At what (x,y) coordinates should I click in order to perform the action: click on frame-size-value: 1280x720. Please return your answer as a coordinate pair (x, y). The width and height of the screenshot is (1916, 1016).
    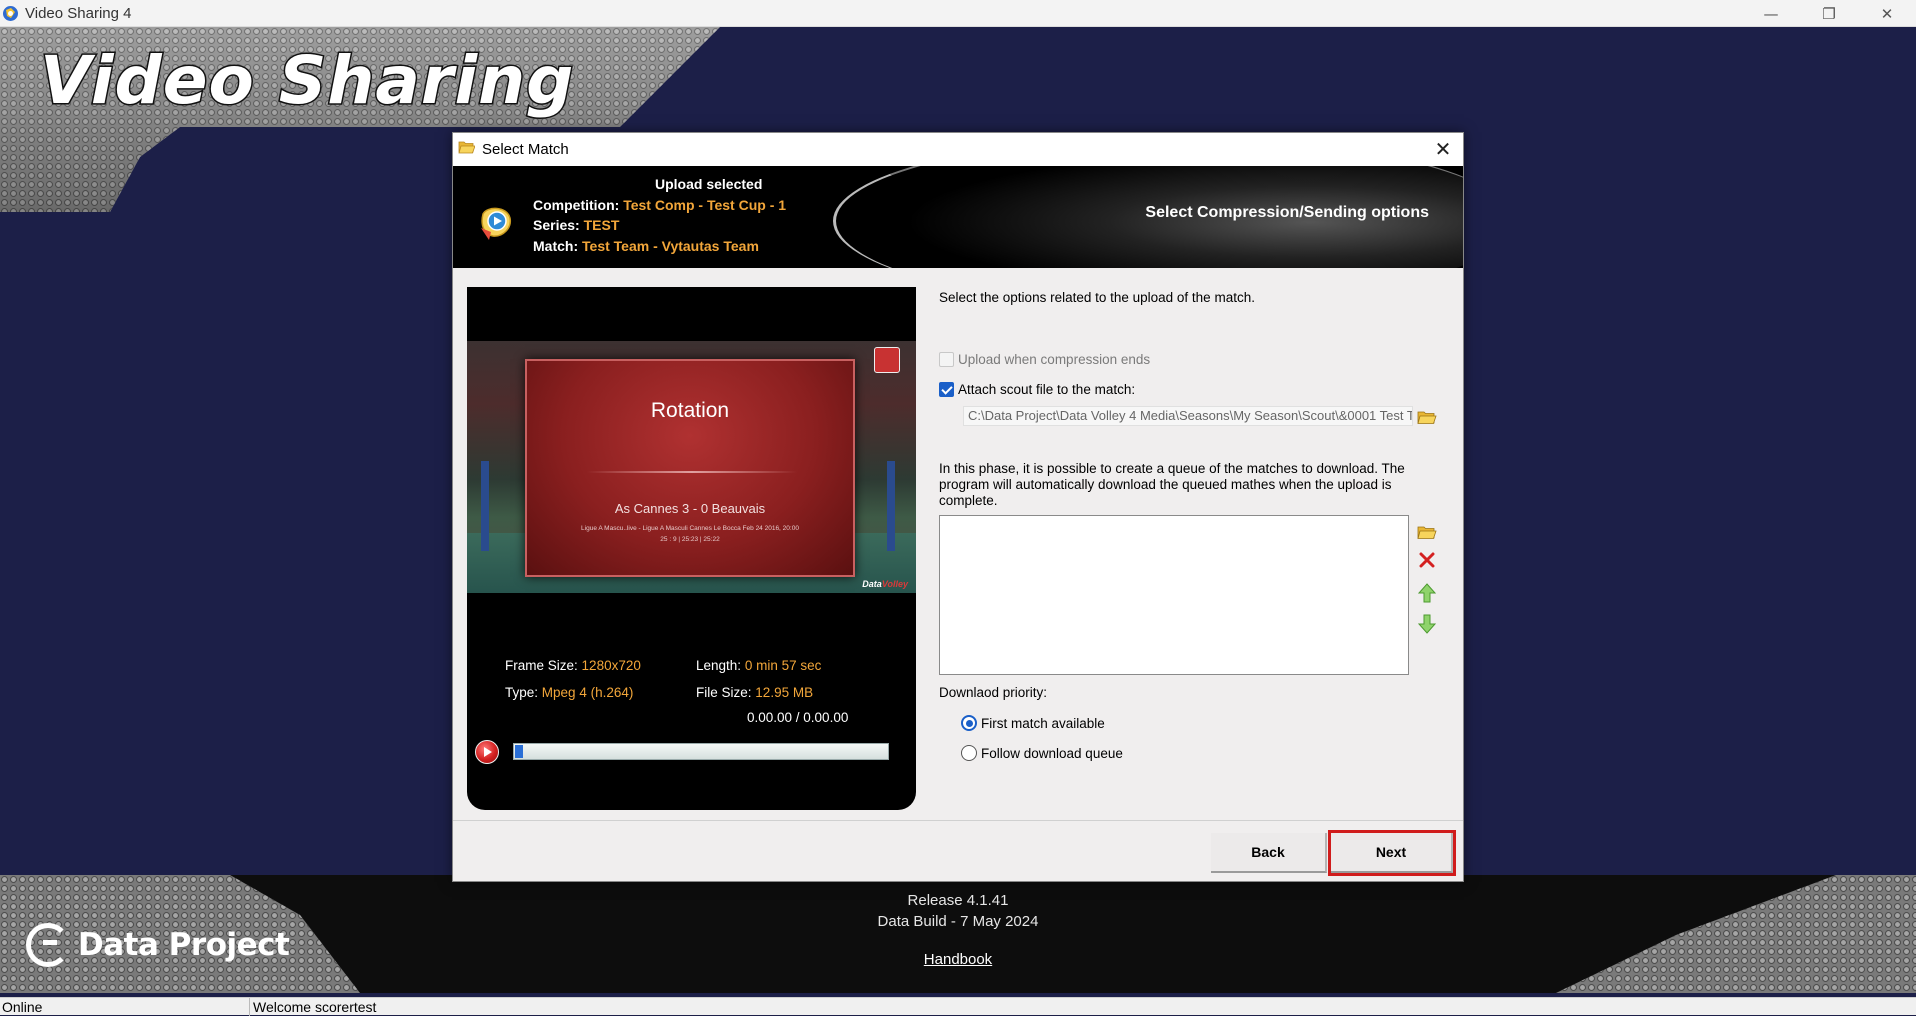
    Looking at the image, I should click on (611, 665).